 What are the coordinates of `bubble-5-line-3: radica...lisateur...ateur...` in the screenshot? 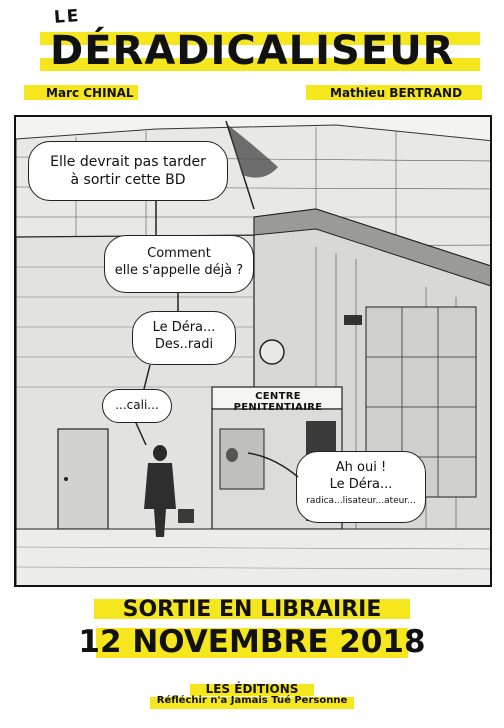 It's located at (361, 500).